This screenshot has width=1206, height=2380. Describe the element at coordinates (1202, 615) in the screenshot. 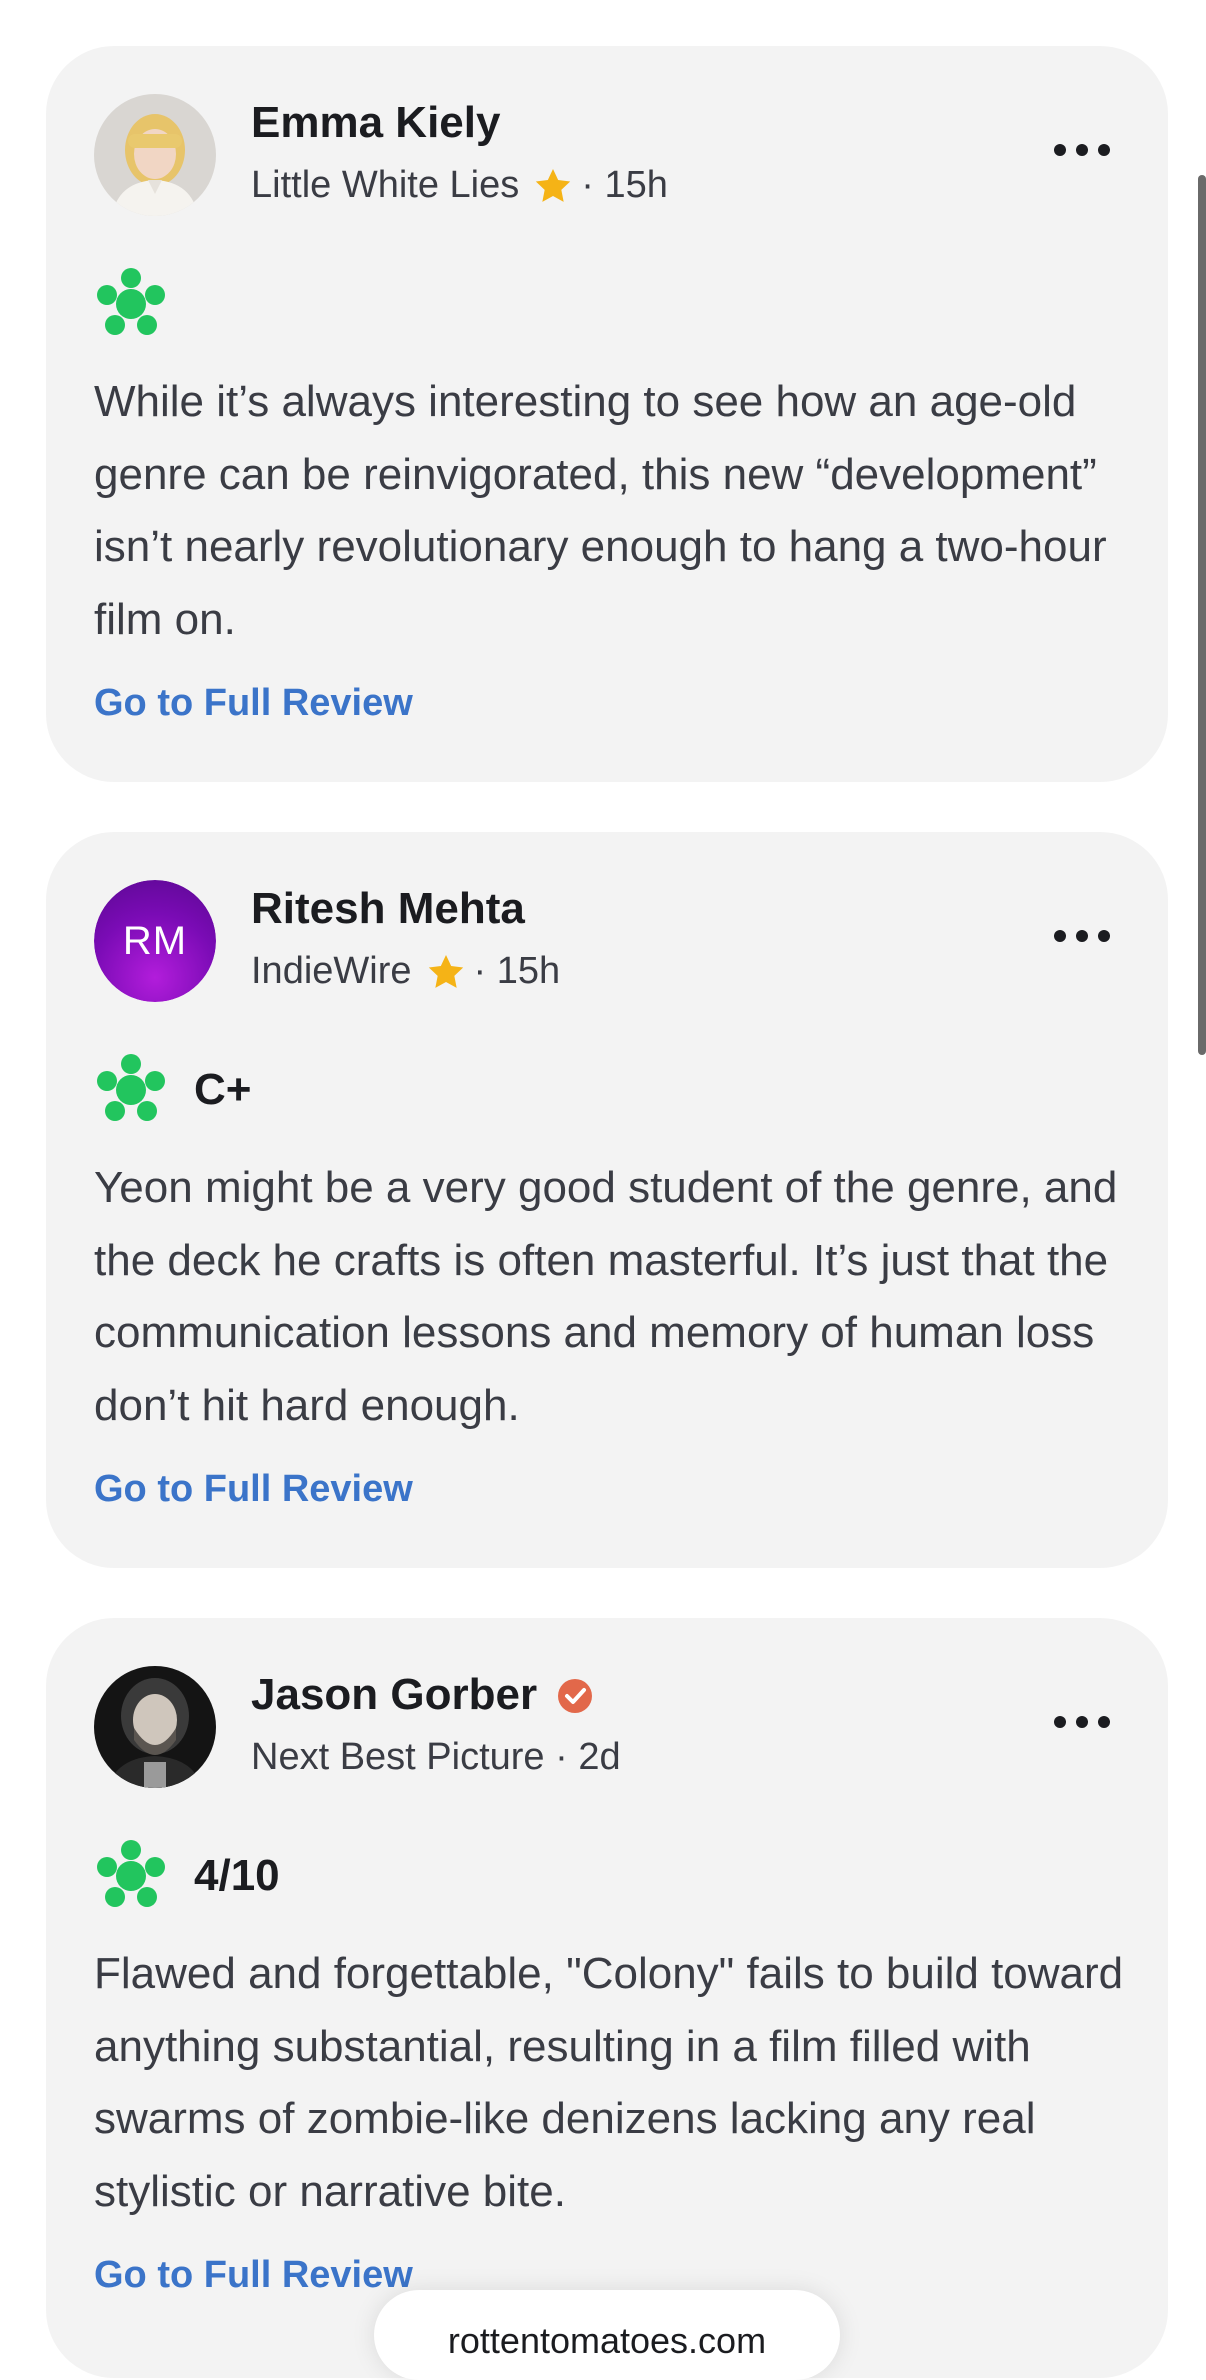

I see `scrollbar` at that location.